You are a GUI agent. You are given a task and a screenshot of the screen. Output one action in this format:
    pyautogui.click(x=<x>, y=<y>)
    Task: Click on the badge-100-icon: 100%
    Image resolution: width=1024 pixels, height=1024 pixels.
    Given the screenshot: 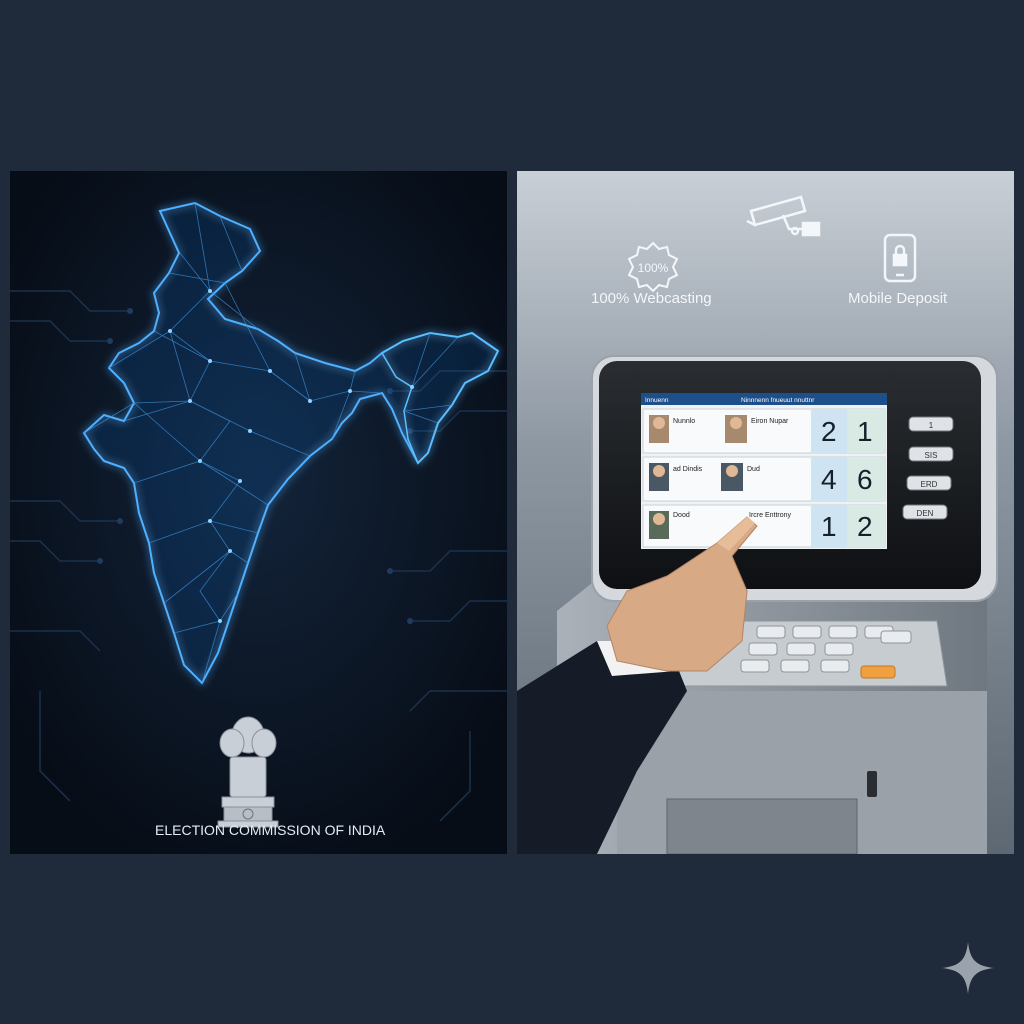 What is the action you would take?
    pyautogui.click(x=653, y=267)
    